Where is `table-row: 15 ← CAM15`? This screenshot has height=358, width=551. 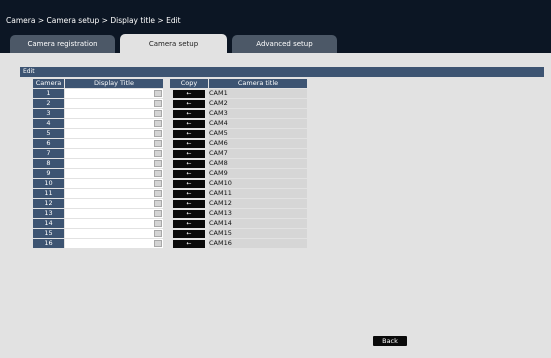
table-row: 15 ← CAM15 is located at coordinates (170, 233).